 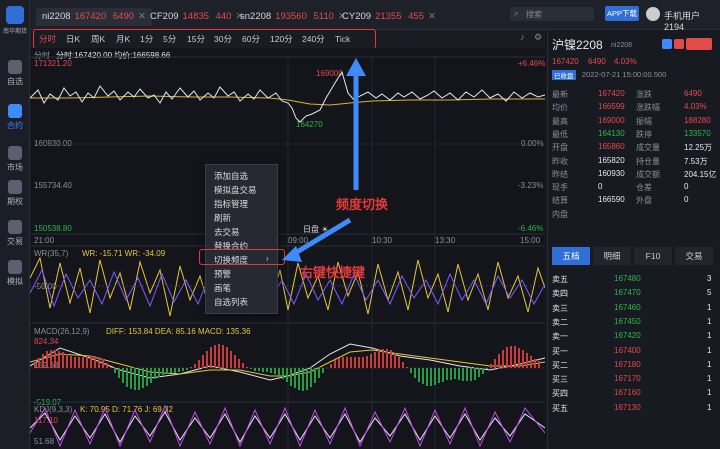 What do you see at coordinates (222, 218) in the screenshot?
I see `menu-refresh: 刷新` at bounding box center [222, 218].